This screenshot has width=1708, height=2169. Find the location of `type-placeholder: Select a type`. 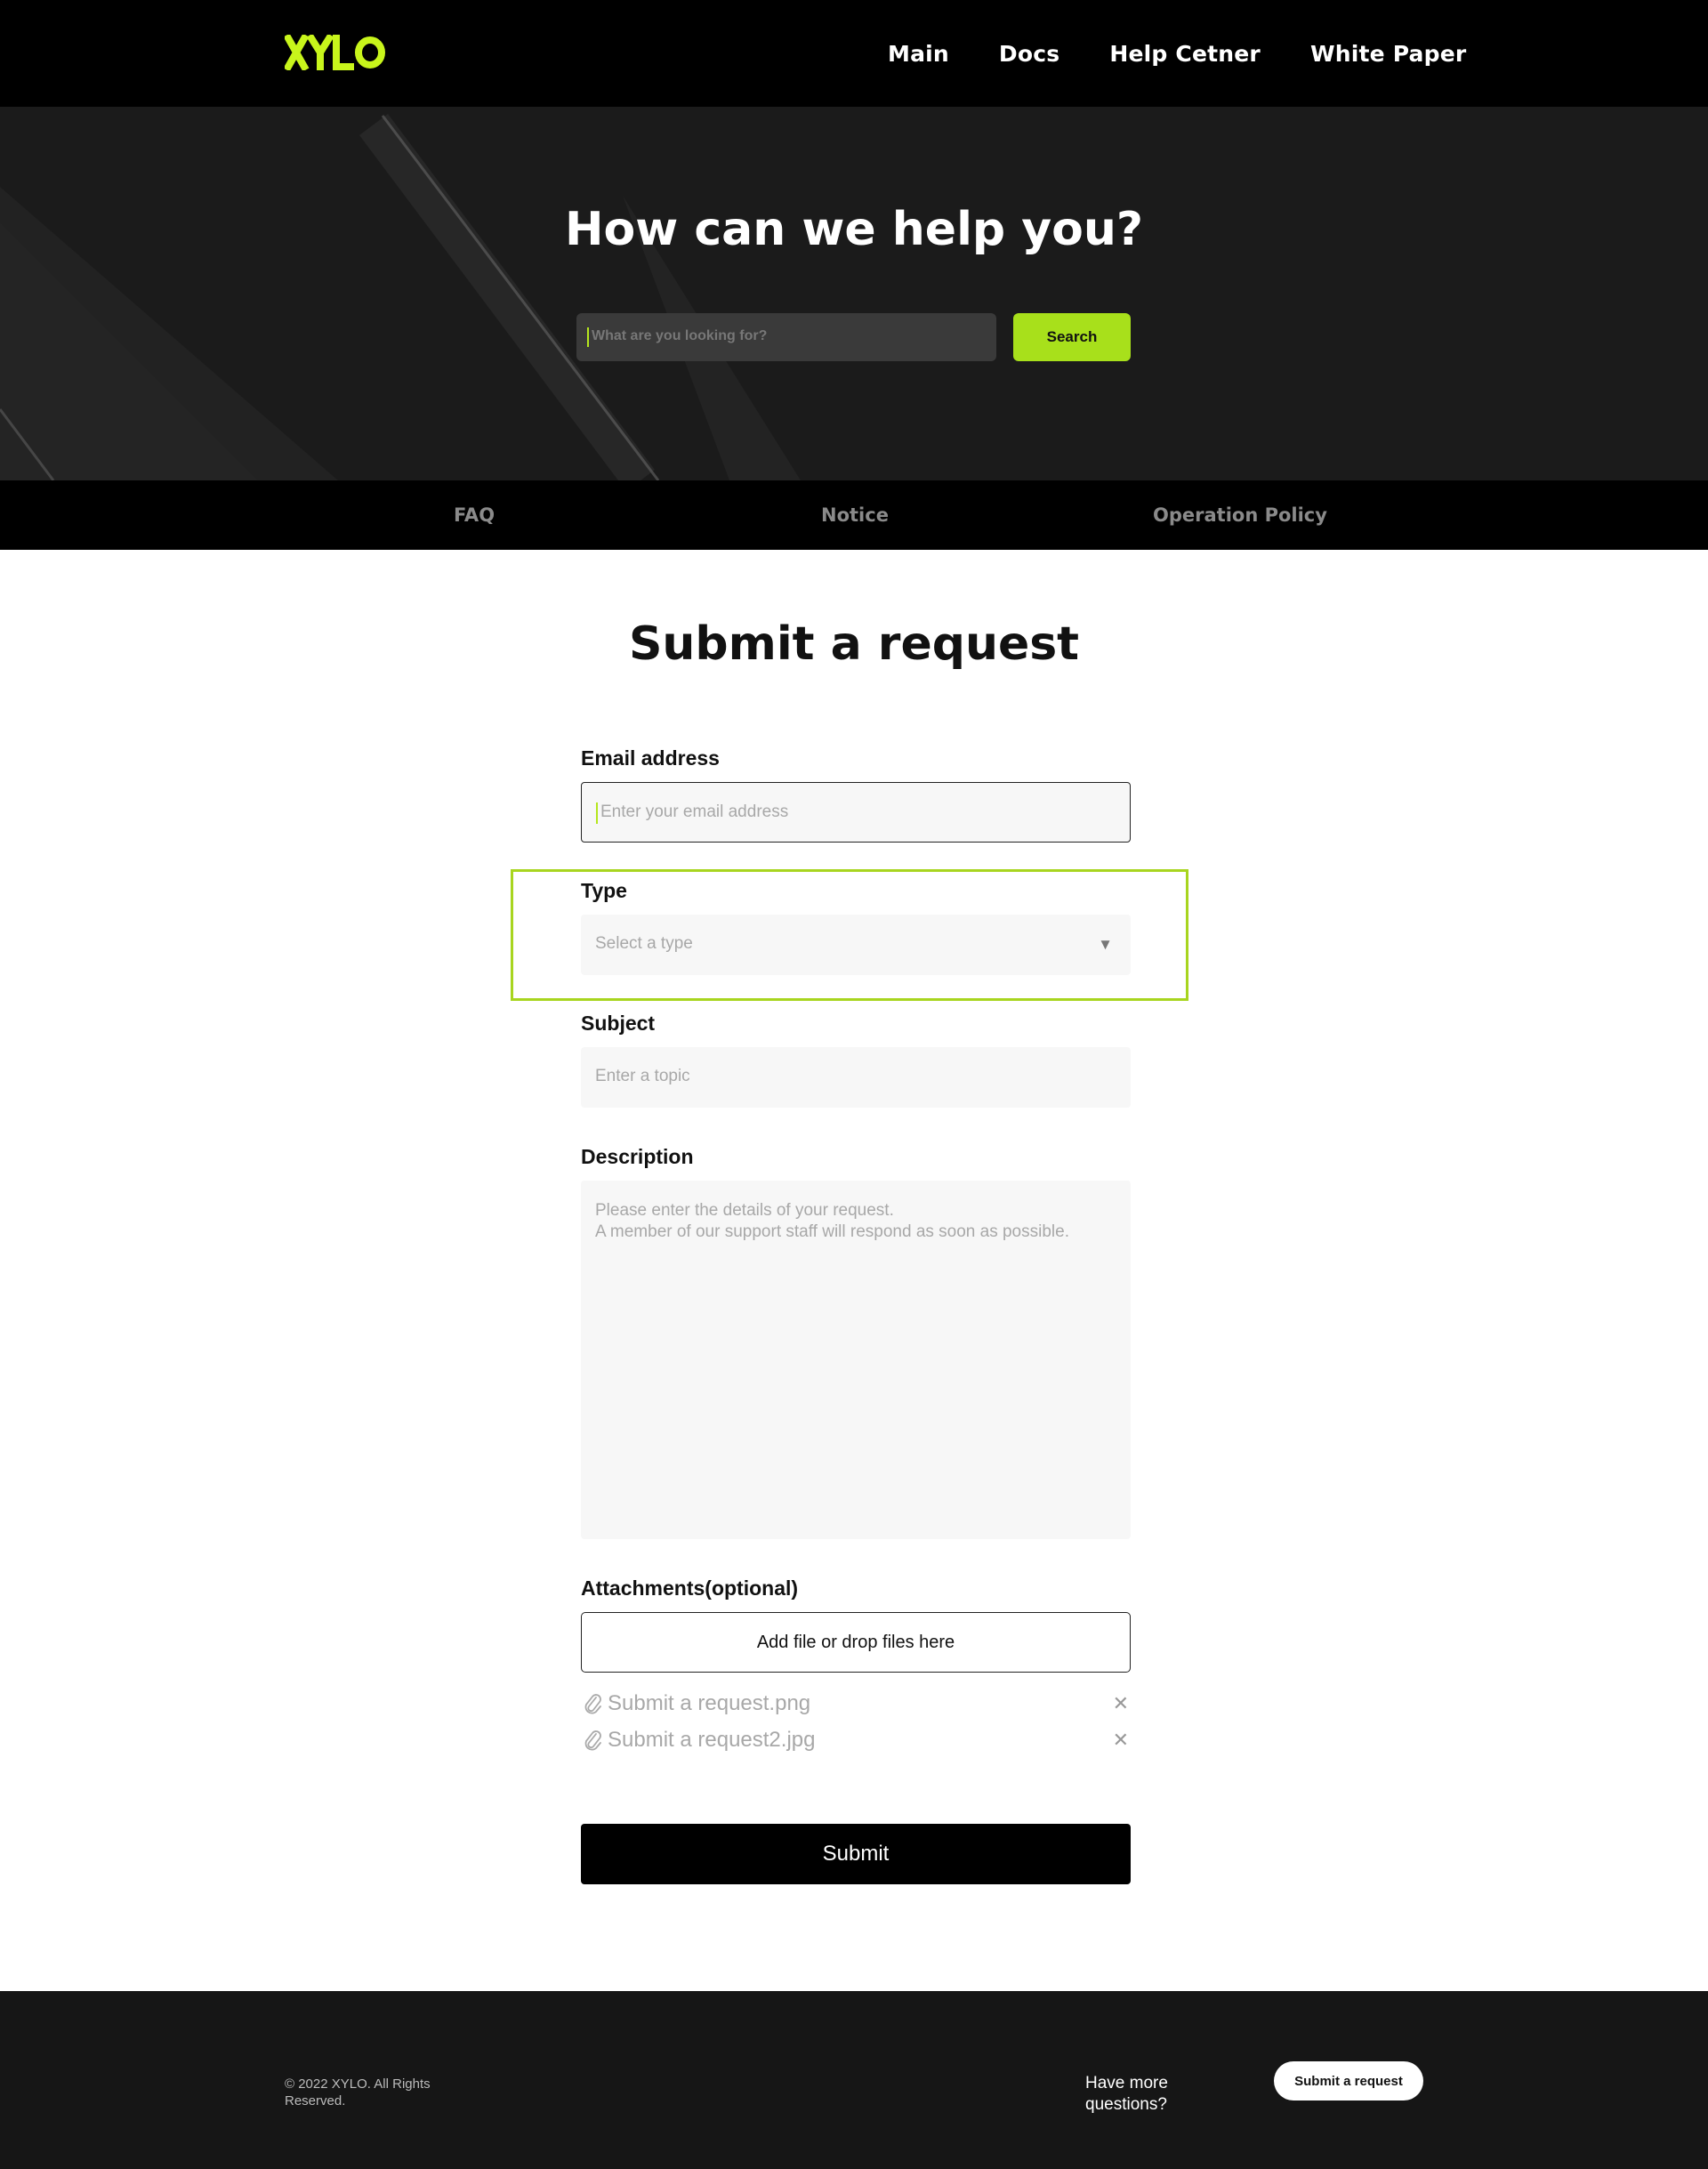

type-placeholder: Select a type is located at coordinates (644, 944).